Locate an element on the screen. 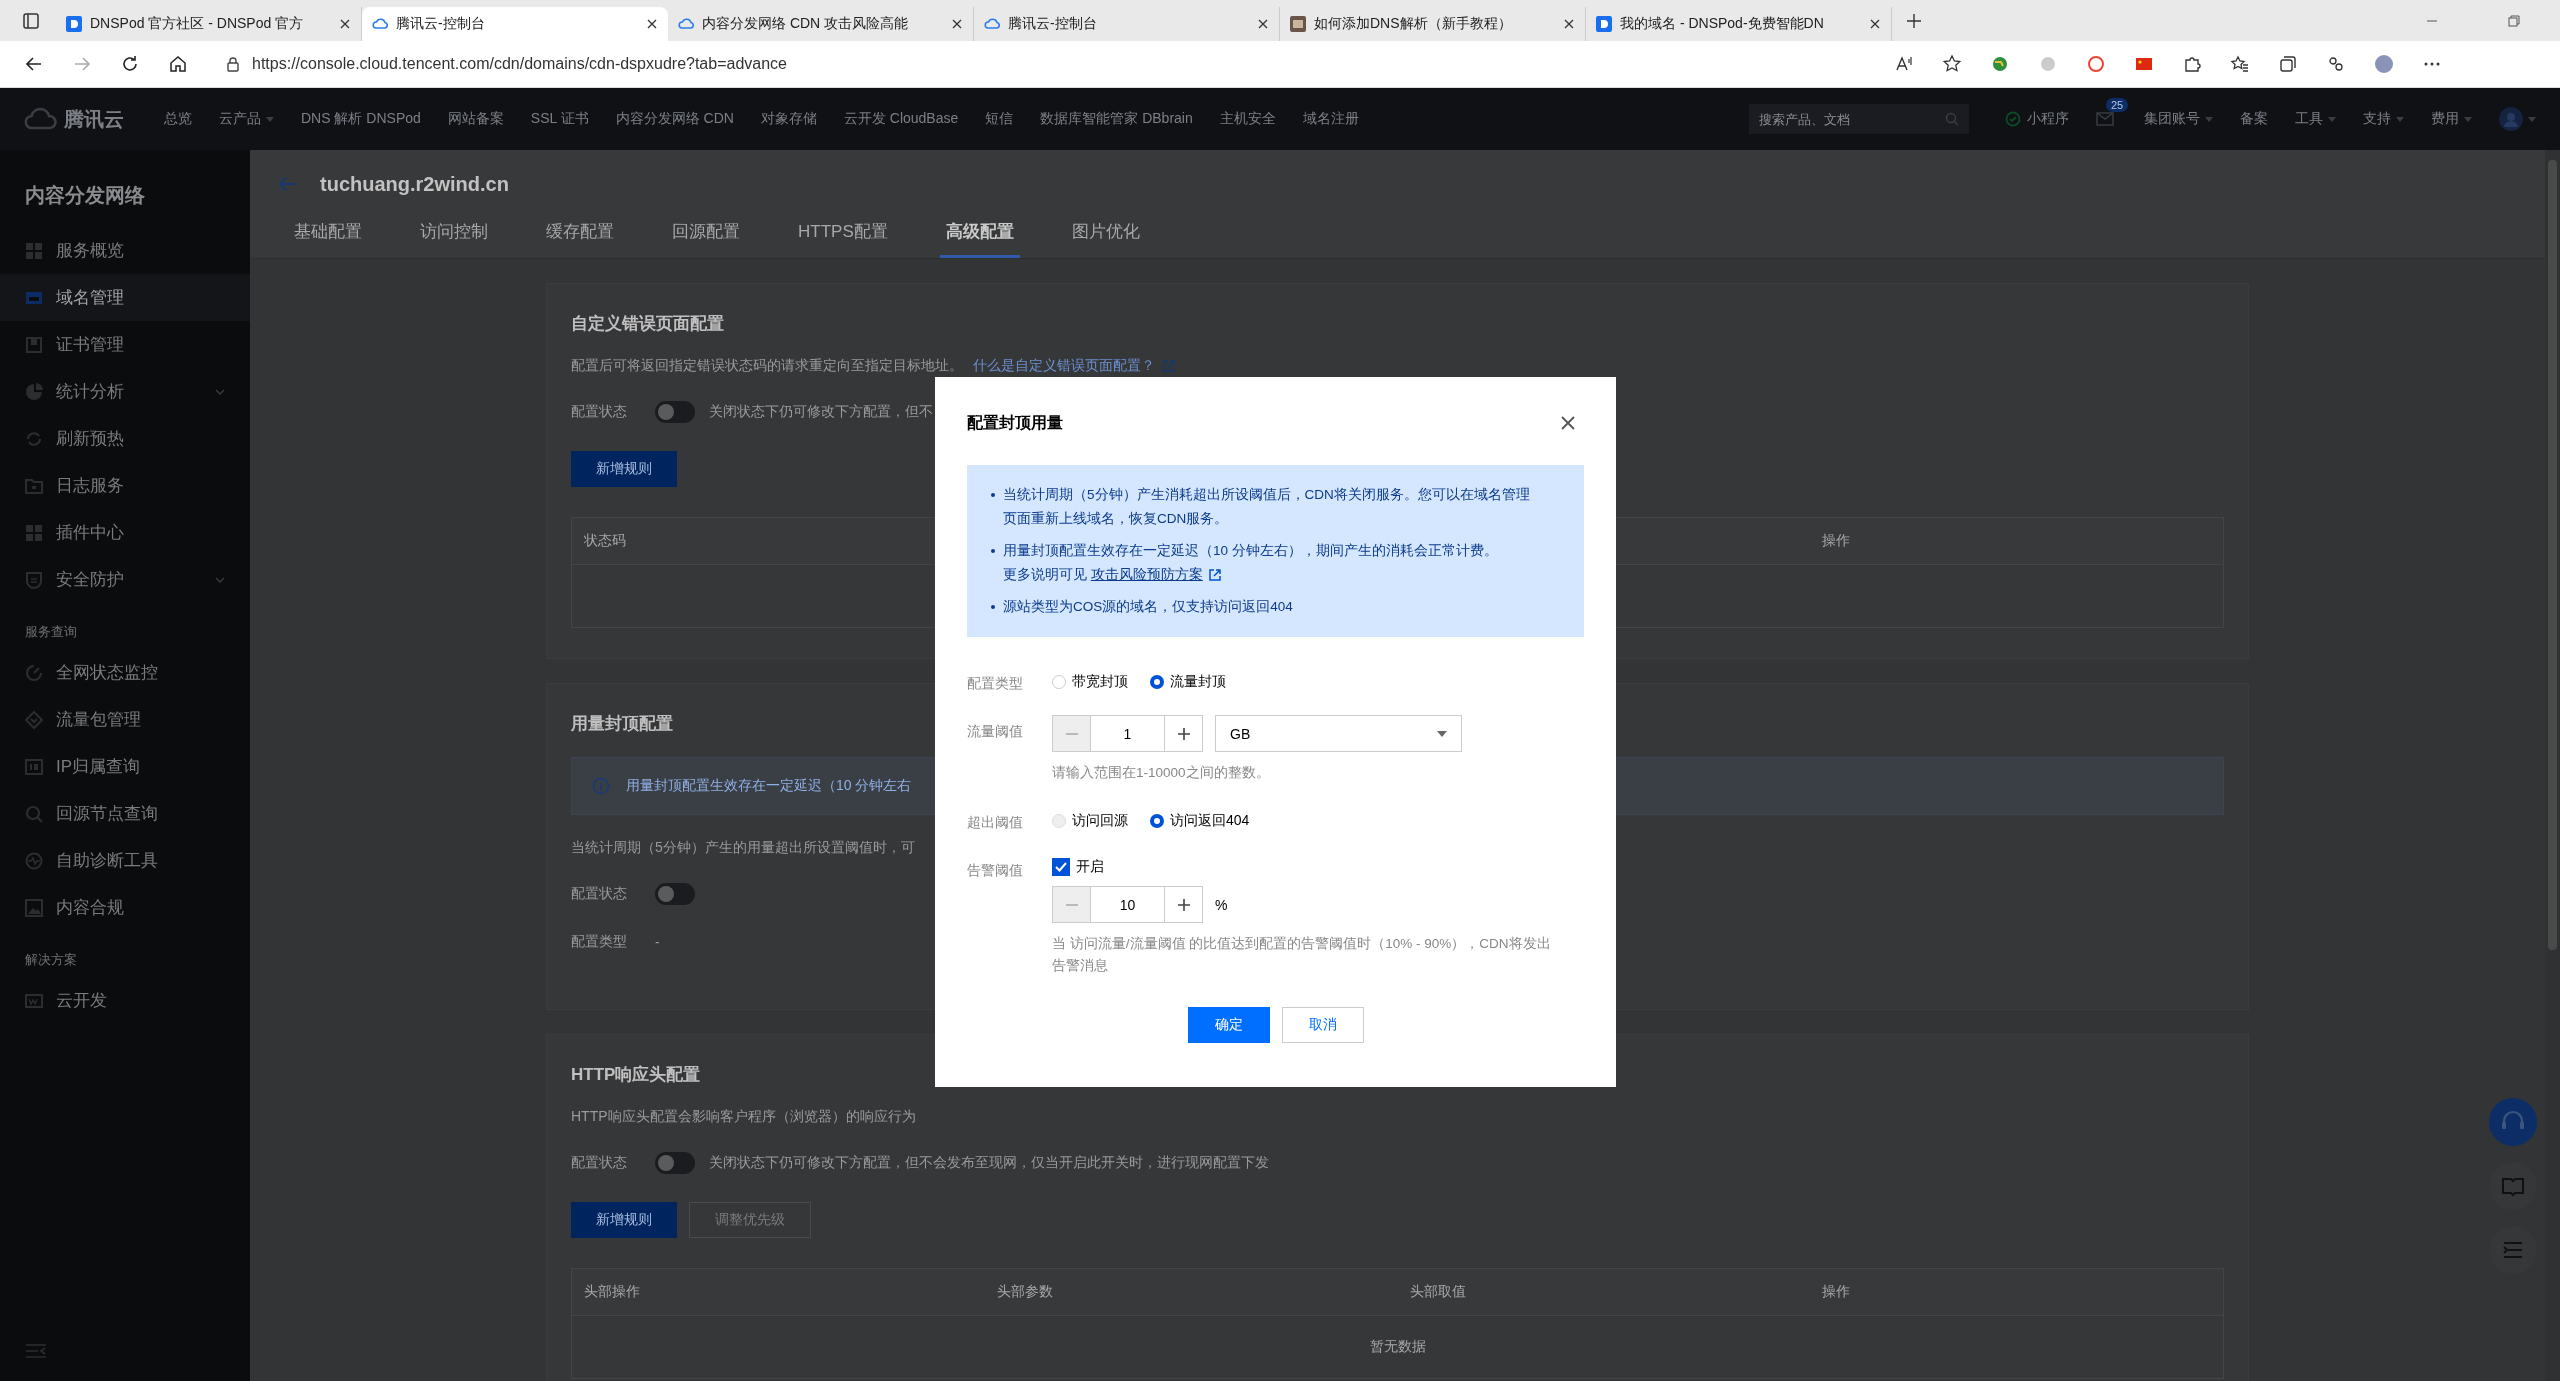 The image size is (2560, 1381). sidebar-item: 回源节点查询 is located at coordinates (125, 813).